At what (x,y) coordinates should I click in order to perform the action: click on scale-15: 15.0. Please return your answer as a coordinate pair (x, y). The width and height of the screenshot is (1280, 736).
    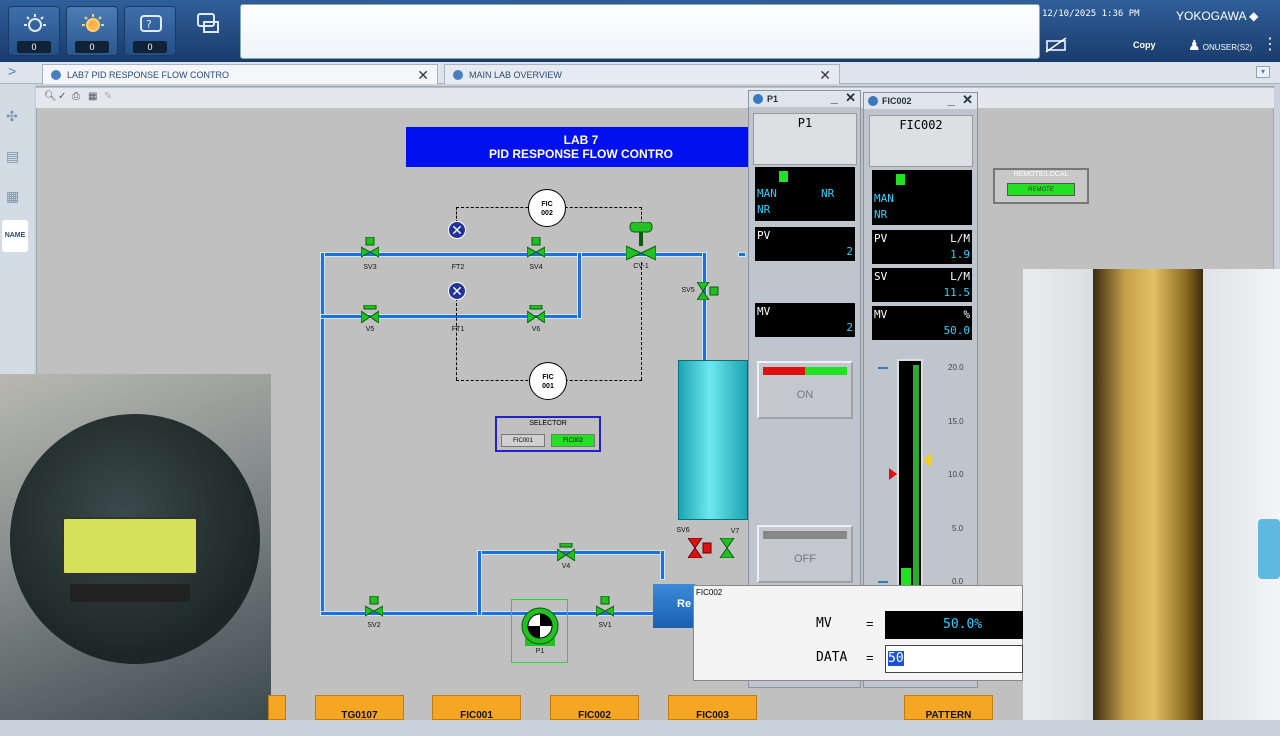
    Looking at the image, I should click on (956, 421).